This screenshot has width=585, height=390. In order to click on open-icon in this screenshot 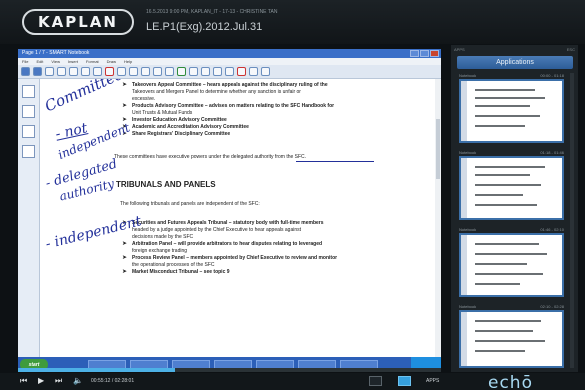, I will do `click(61, 71)`.